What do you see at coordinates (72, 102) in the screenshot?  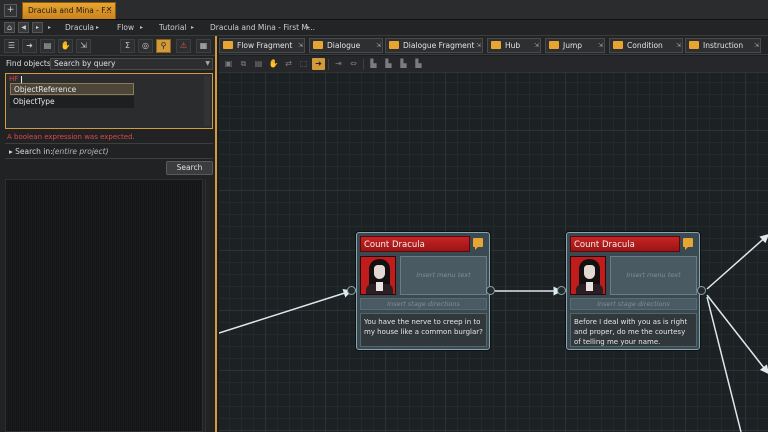 I see `autocomplete-item-objecttype: ObjectType` at bounding box center [72, 102].